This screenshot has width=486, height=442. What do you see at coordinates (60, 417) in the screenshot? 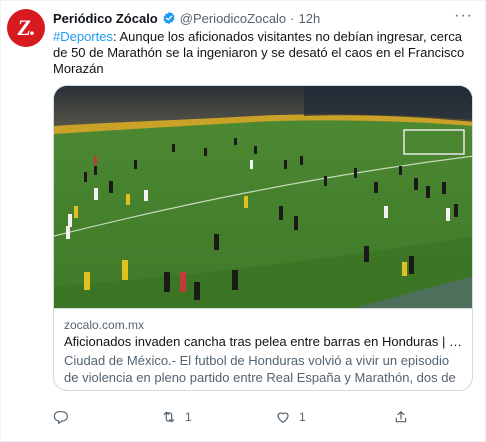
I see `reply-icon` at bounding box center [60, 417].